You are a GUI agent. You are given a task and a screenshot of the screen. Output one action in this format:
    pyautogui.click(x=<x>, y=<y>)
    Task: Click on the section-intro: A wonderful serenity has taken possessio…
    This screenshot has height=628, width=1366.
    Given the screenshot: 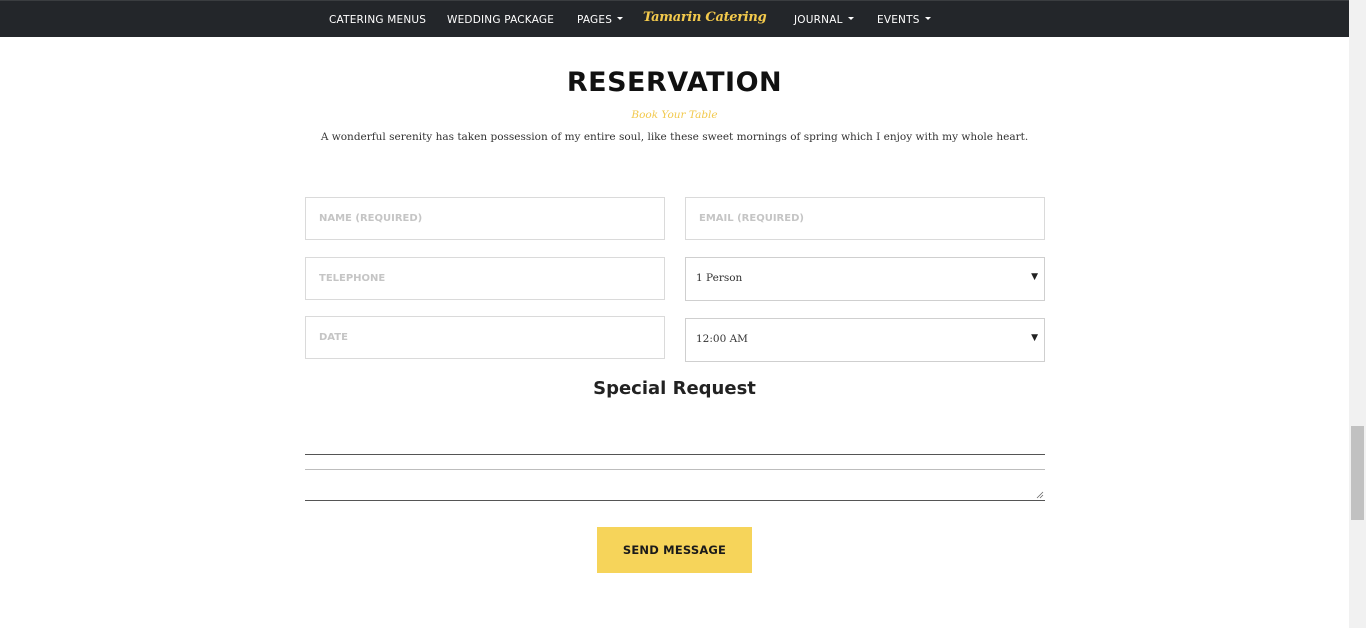 What is the action you would take?
    pyautogui.click(x=674, y=137)
    